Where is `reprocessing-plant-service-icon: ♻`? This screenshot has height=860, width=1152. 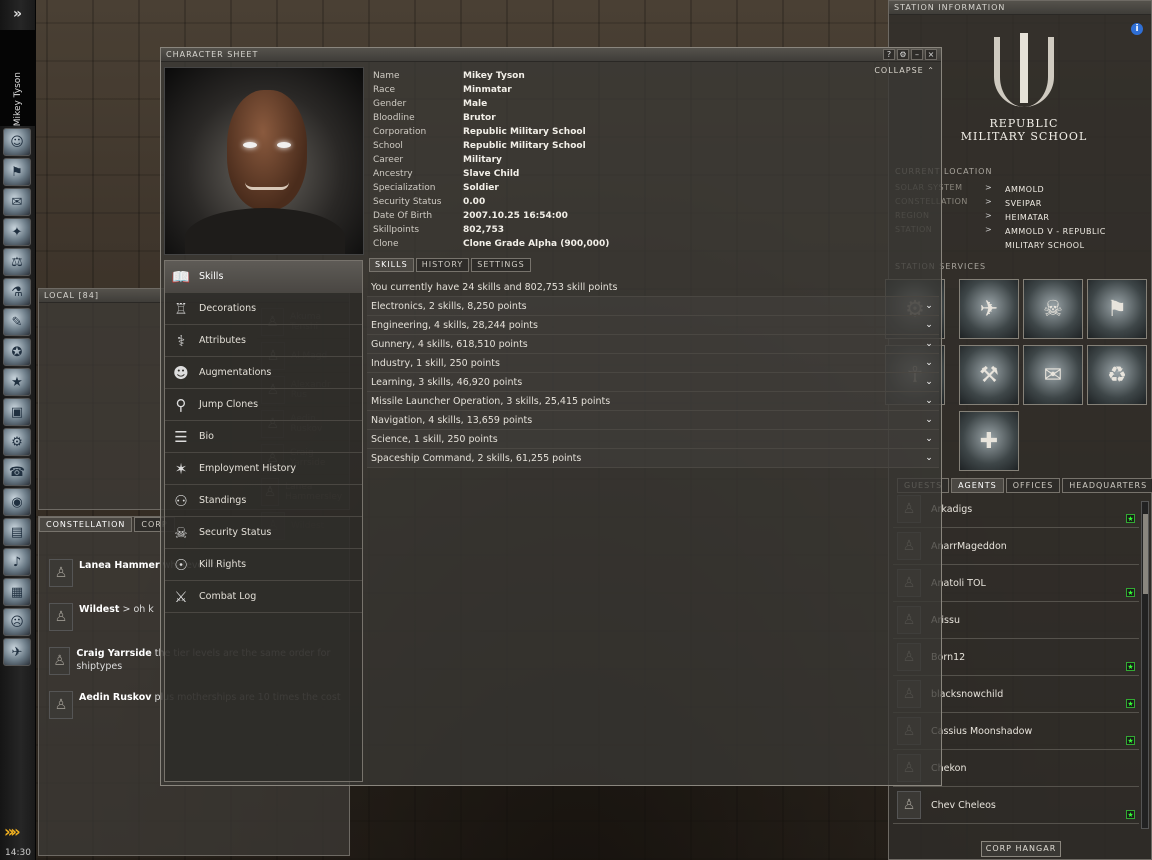 reprocessing-plant-service-icon: ♻ is located at coordinates (1117, 375).